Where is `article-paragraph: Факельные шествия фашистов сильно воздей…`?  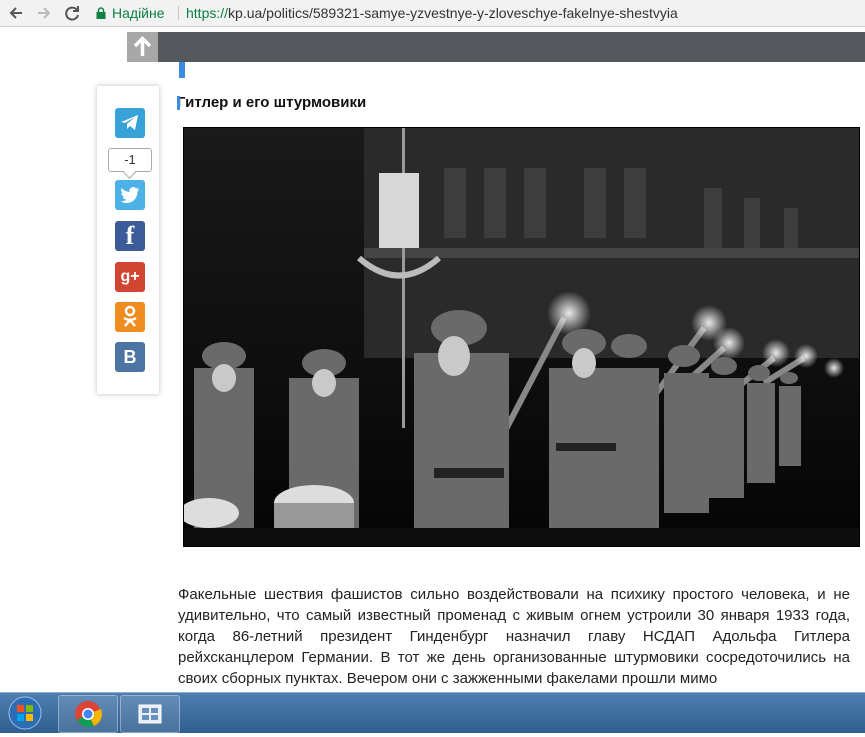 article-paragraph: Факельные шествия фашистов сильно воздей… is located at coordinates (514, 636).